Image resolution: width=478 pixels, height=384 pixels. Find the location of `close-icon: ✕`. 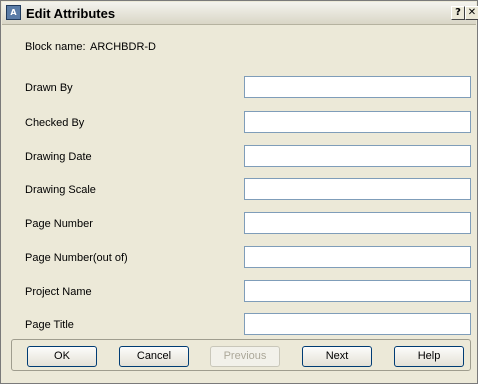

close-icon: ✕ is located at coordinates (471, 13).